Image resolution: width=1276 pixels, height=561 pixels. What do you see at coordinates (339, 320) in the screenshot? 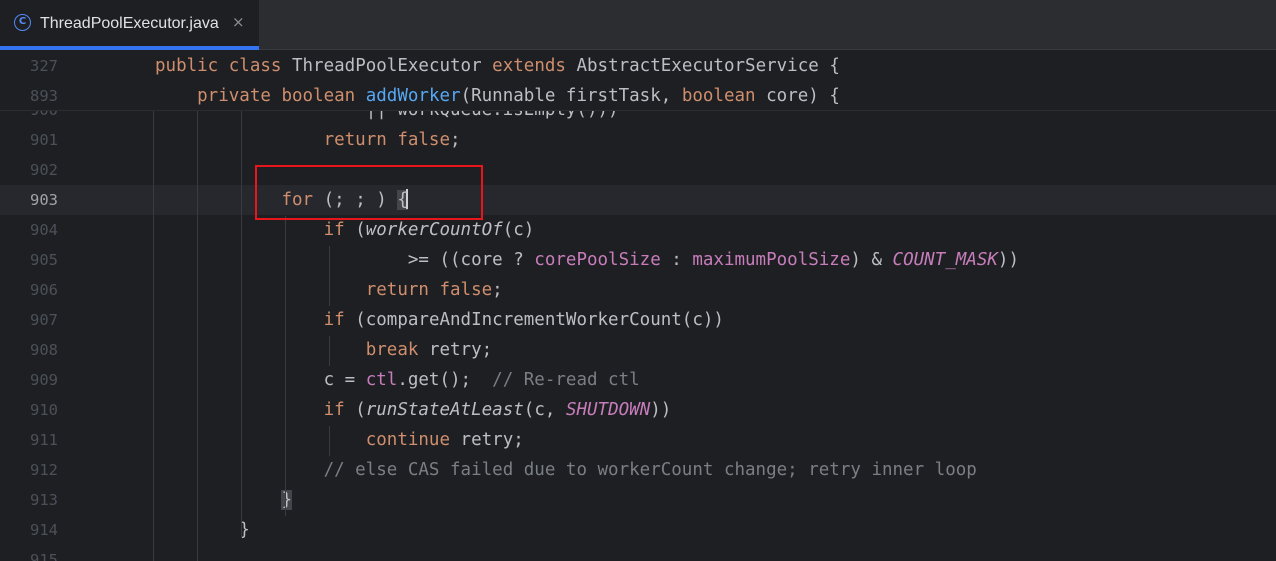
I see `code-token: if` at bounding box center [339, 320].